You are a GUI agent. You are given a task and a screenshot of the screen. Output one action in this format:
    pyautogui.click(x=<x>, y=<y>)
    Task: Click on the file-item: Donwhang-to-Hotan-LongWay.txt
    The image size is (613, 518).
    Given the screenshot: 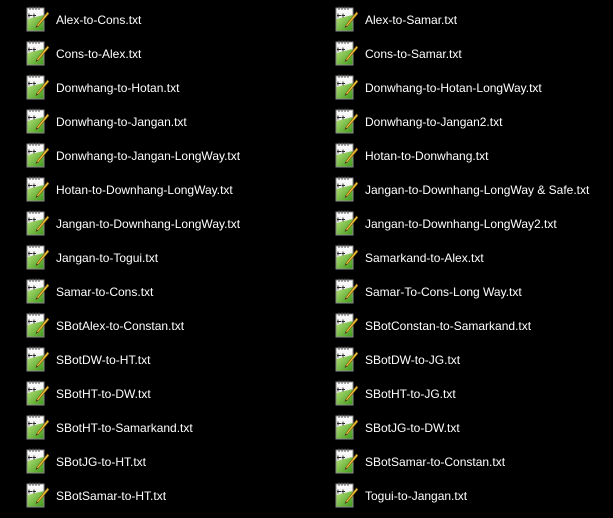 What is the action you would take?
    pyautogui.click(x=473, y=88)
    